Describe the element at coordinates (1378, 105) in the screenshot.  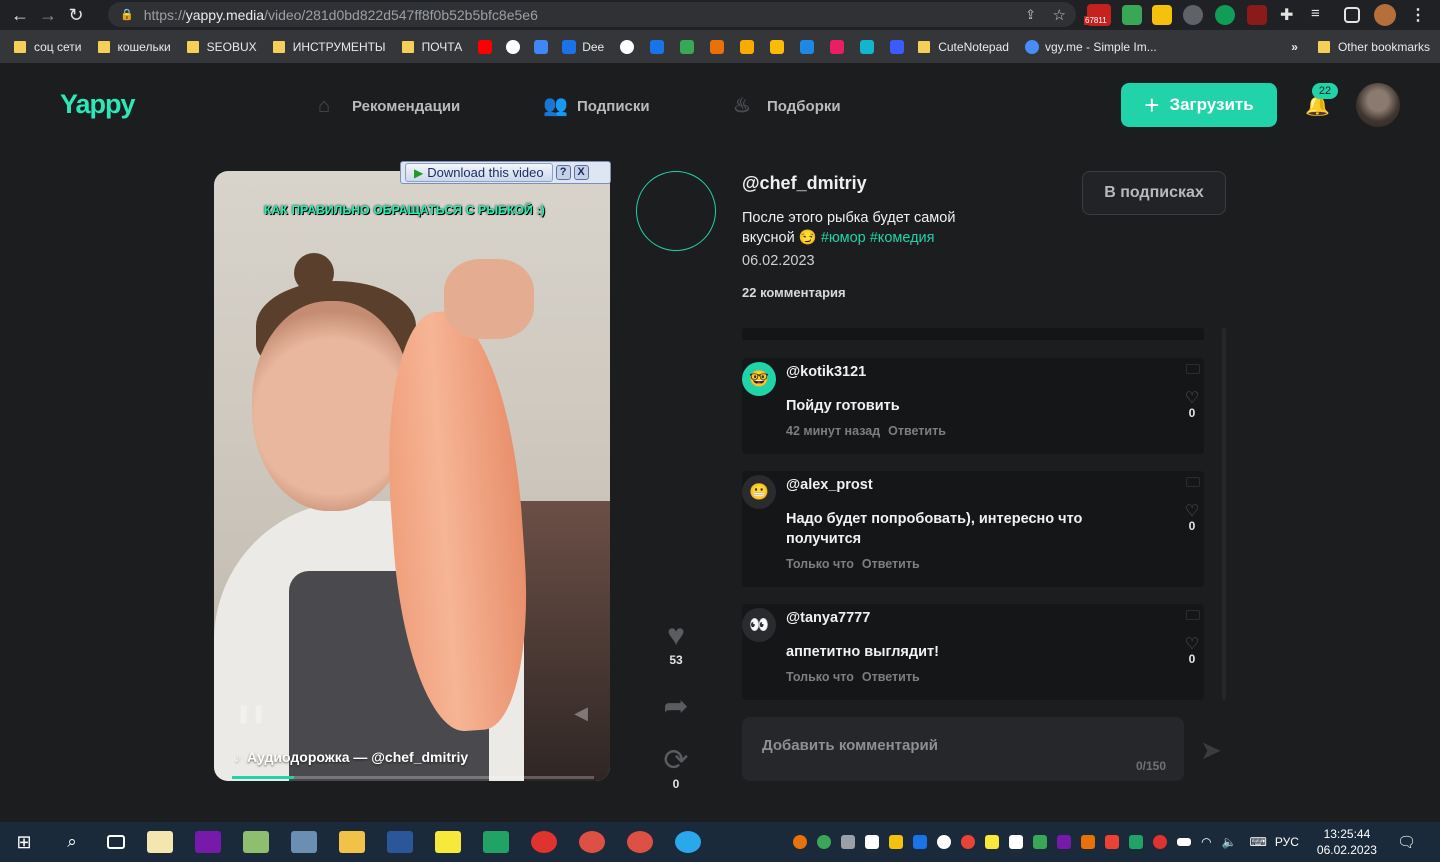
I see `user-avatar` at that location.